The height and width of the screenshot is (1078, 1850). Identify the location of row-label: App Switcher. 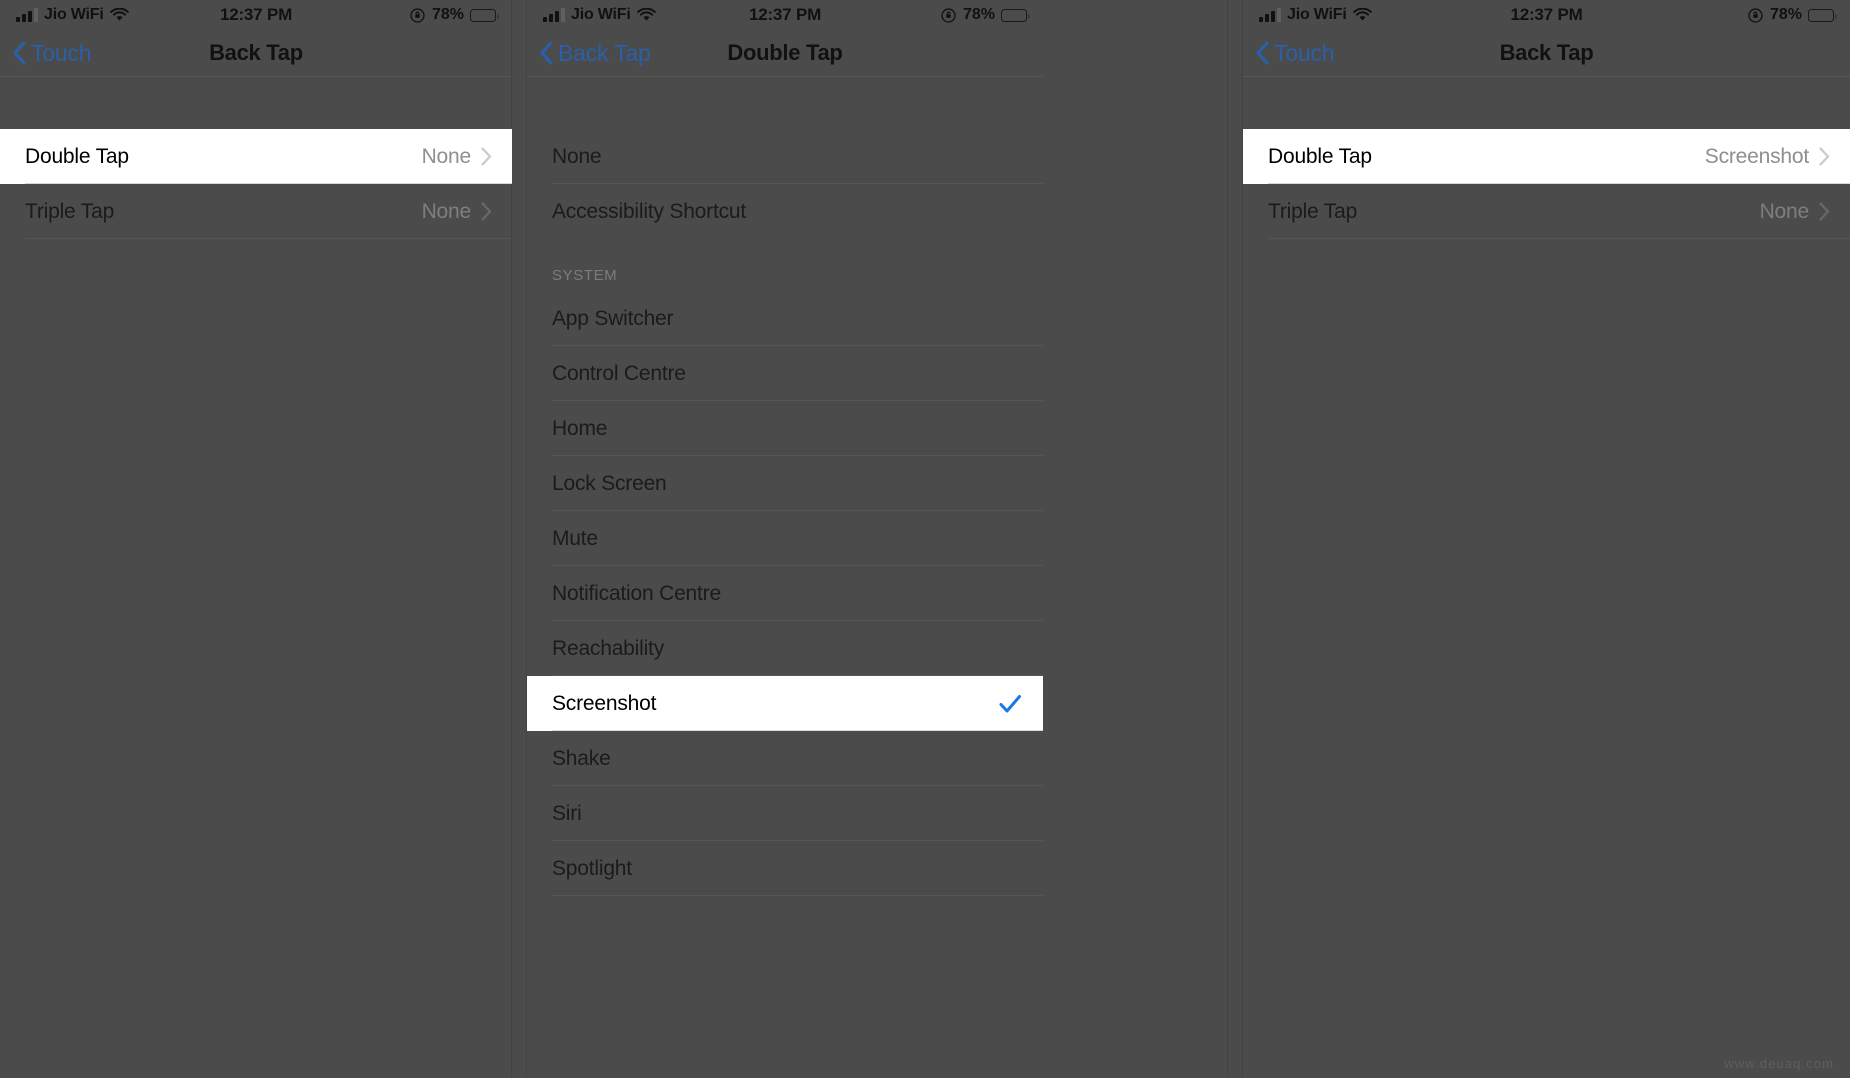
(613, 318).